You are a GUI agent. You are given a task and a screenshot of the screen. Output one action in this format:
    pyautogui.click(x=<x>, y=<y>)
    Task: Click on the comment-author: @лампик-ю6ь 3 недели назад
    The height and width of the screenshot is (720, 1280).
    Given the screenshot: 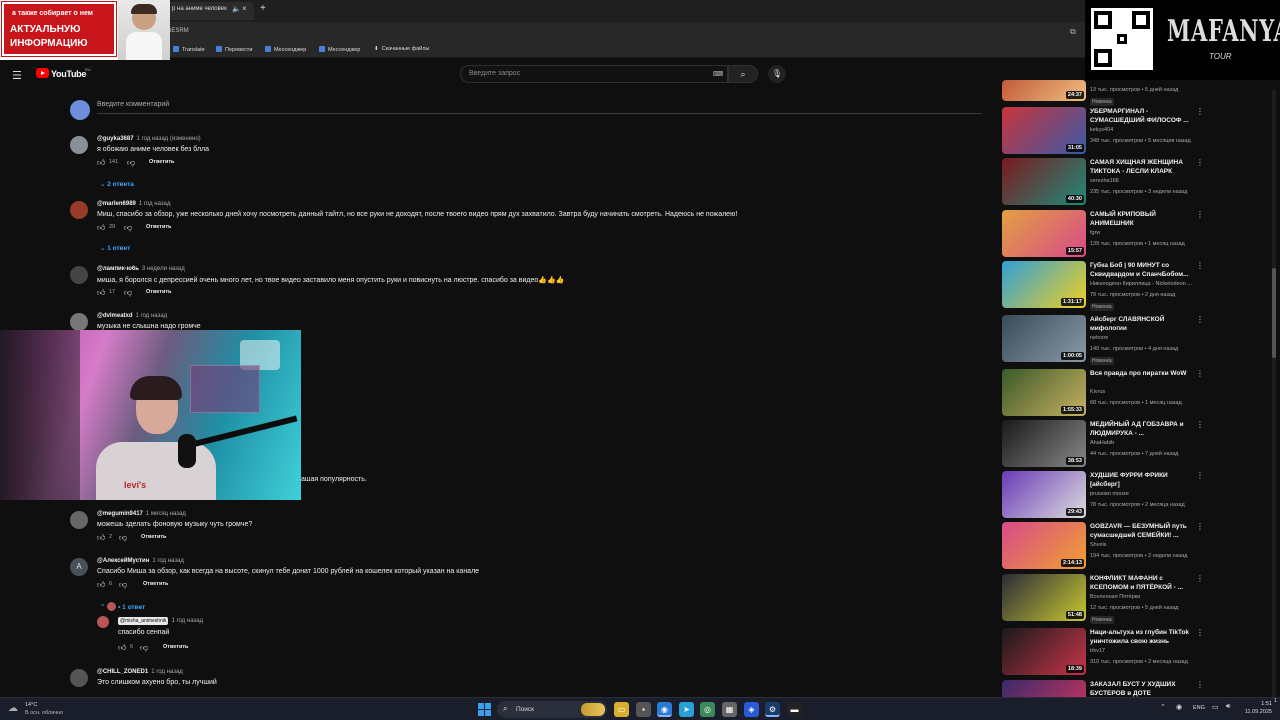 What is the action you would take?
    pyautogui.click(x=141, y=269)
    